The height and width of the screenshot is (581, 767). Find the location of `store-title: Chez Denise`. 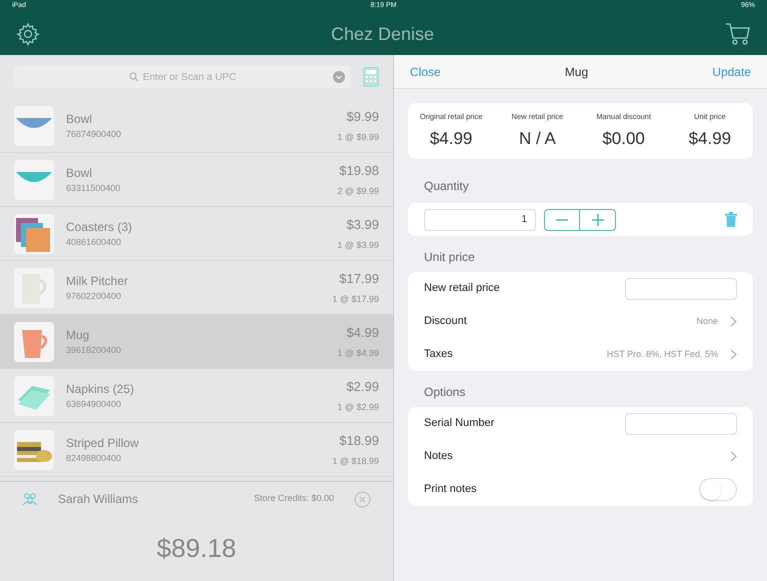

store-title: Chez Denise is located at coordinates (382, 34).